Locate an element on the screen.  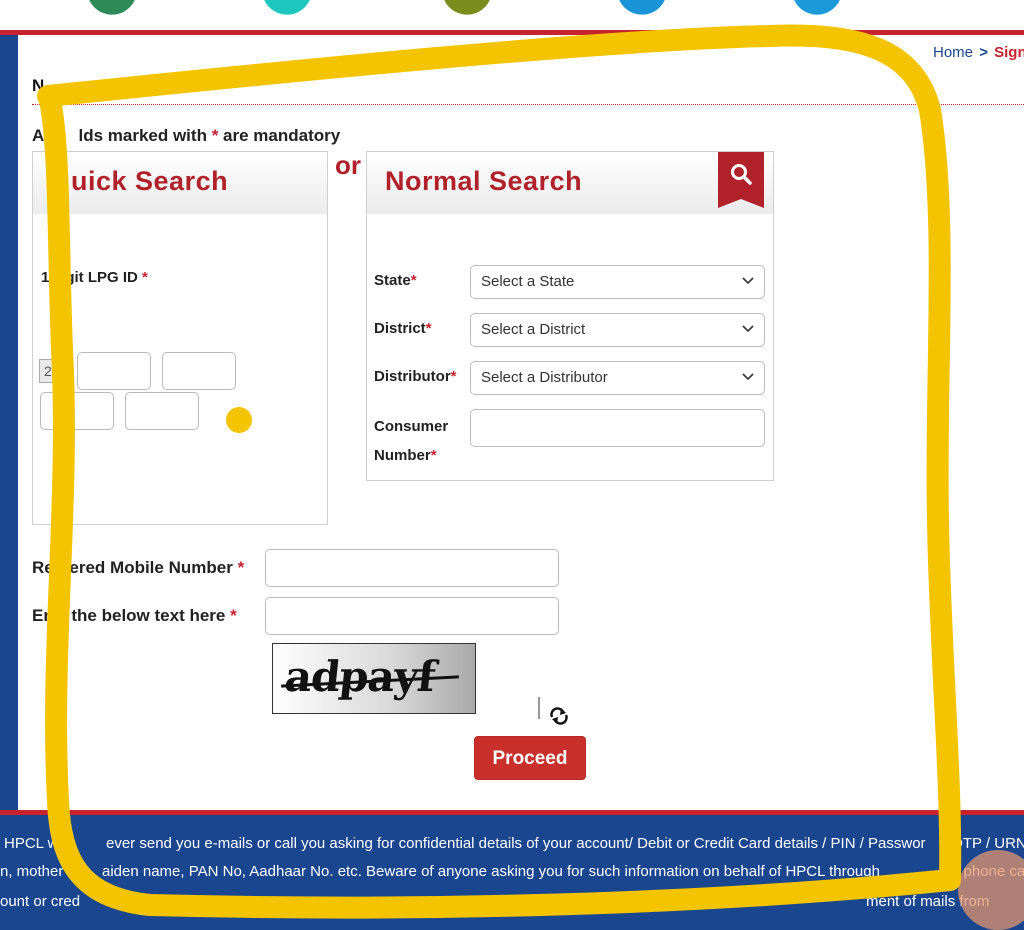
captcha-text: adpayf is located at coordinates (360, 676).